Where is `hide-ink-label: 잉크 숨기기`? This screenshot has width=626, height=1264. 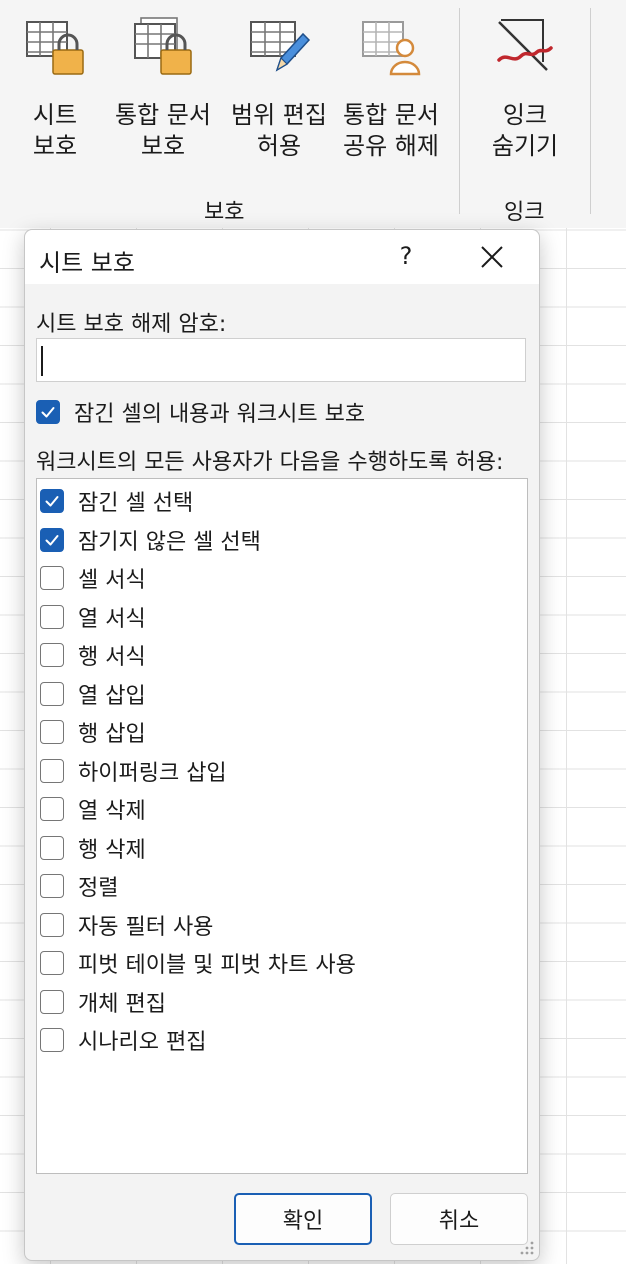
hide-ink-label: 잉크 숨기기 is located at coordinates (525, 130).